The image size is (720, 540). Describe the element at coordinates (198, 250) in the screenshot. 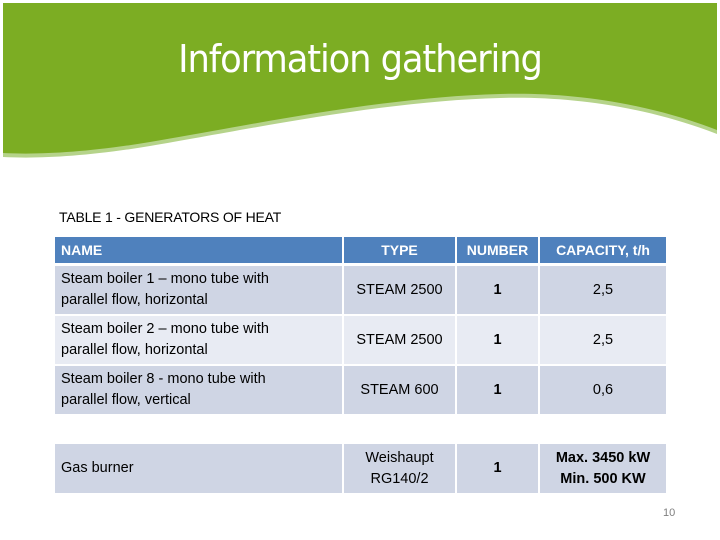

I see `header-name: NAME` at that location.